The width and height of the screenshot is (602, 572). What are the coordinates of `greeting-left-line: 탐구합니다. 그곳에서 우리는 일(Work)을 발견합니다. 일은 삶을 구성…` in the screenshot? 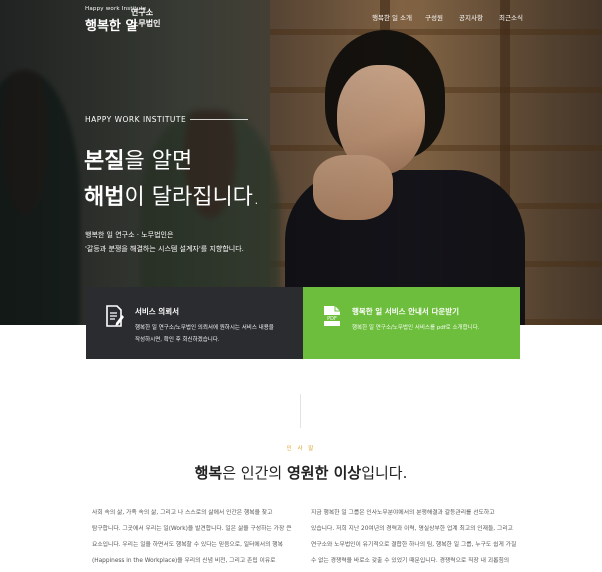 It's located at (192, 529).